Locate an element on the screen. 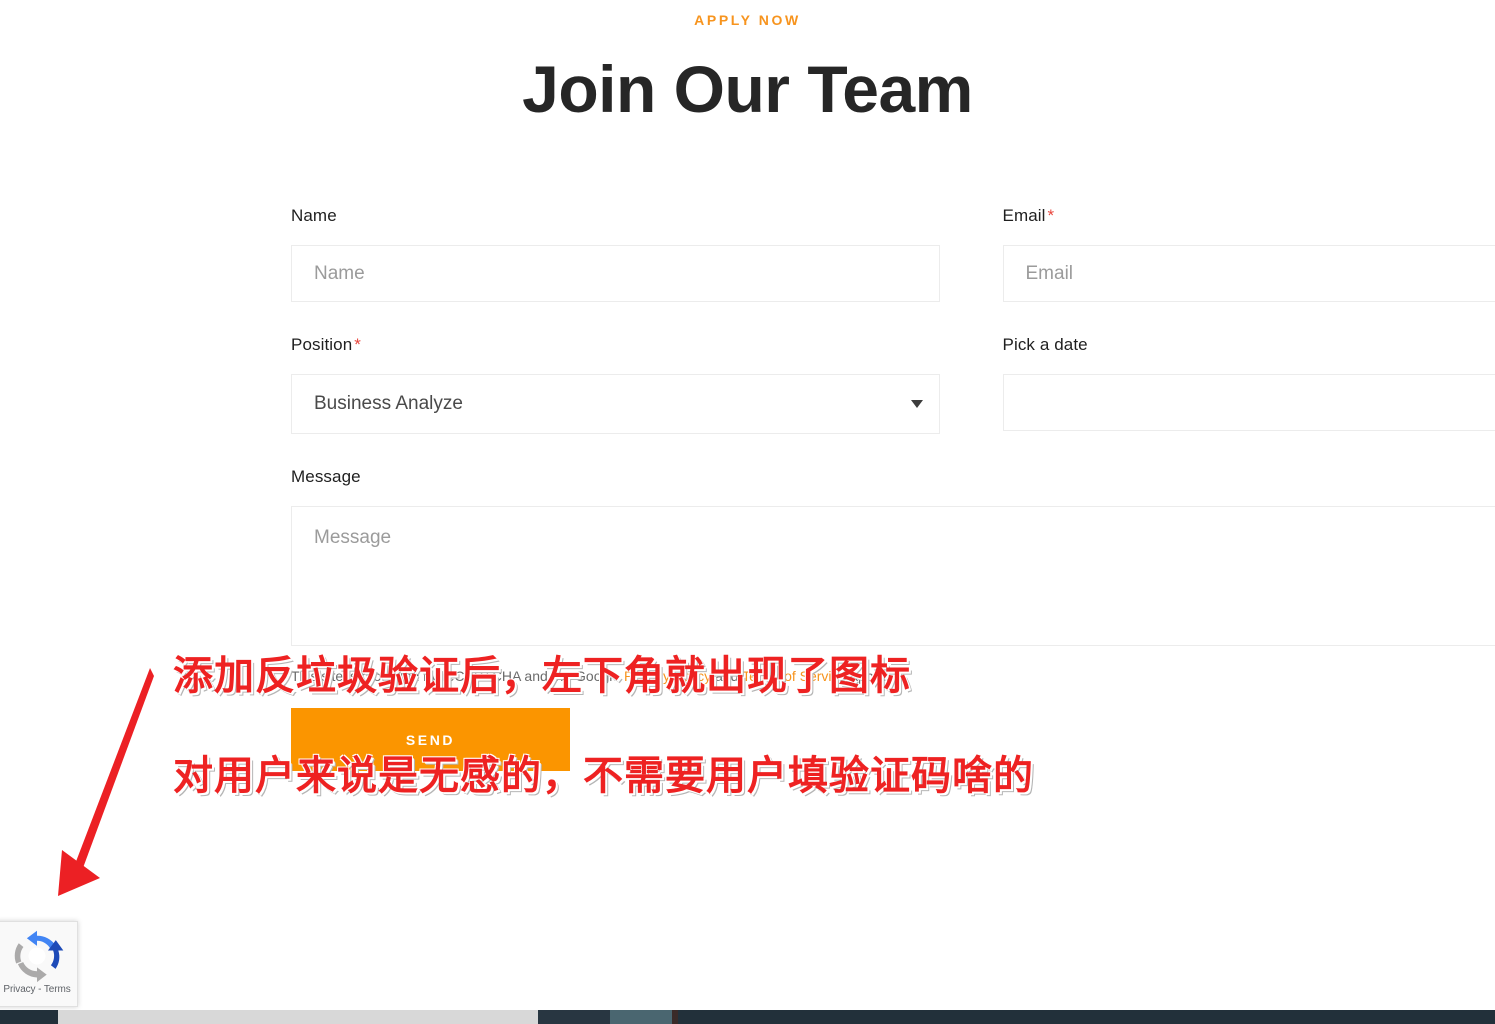  taskbar-segment-mid is located at coordinates (641, 1017).